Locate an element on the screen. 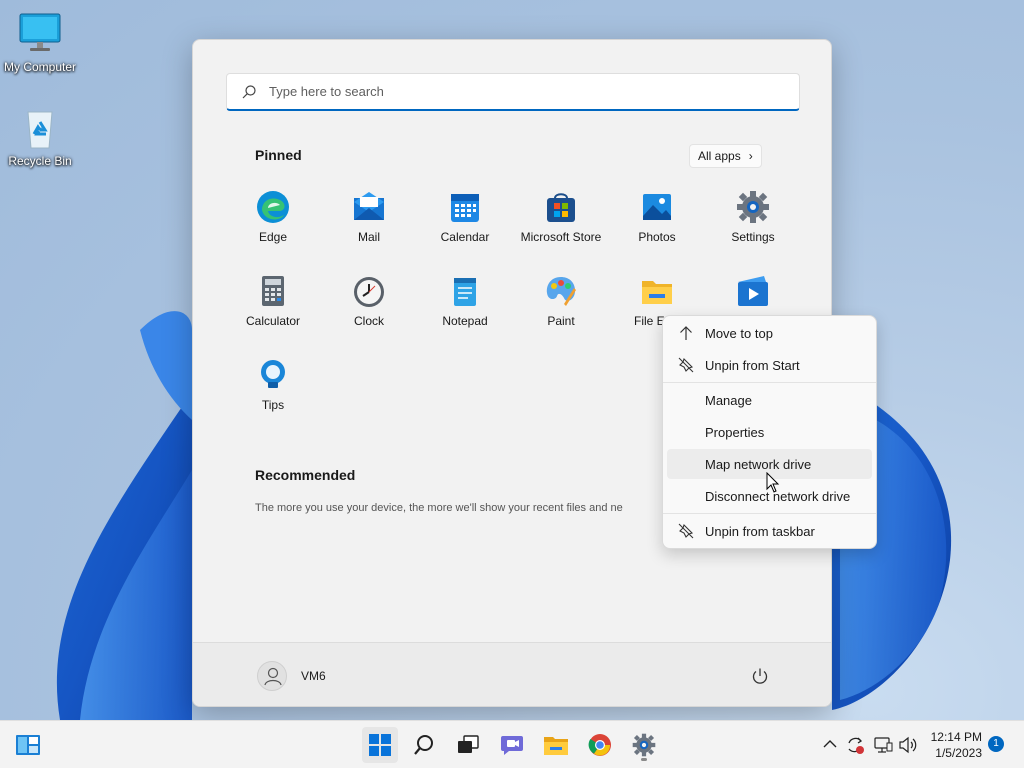 The height and width of the screenshot is (768, 1024). chevron-up-icon is located at coordinates (830, 744).